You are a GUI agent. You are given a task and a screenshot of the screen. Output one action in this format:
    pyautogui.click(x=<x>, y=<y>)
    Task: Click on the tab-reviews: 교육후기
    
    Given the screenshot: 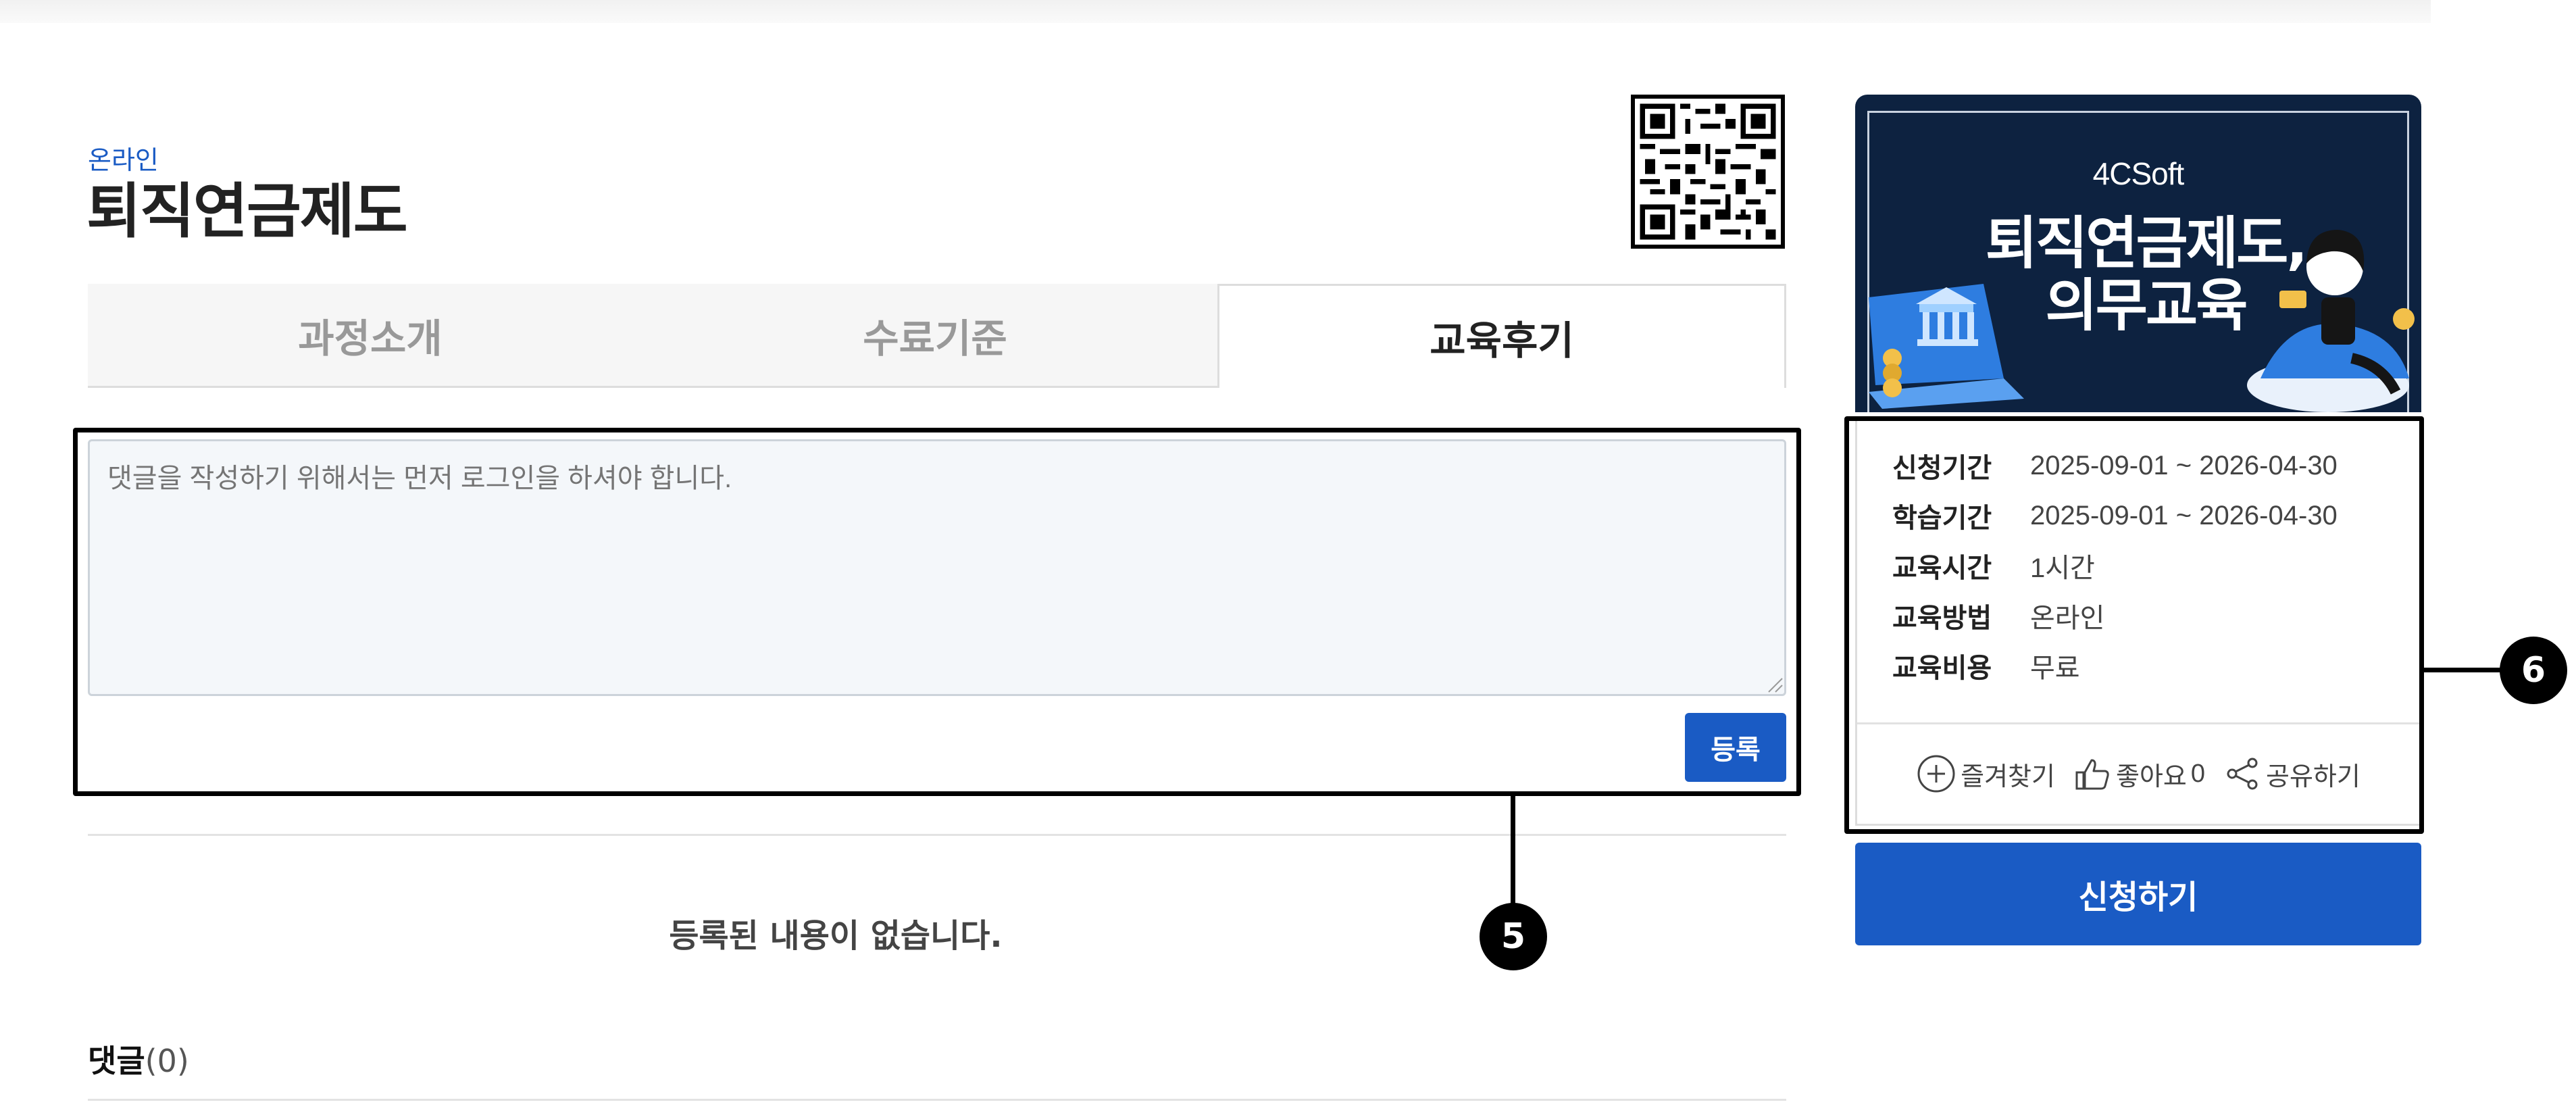 What is the action you would take?
    pyautogui.click(x=1501, y=336)
    